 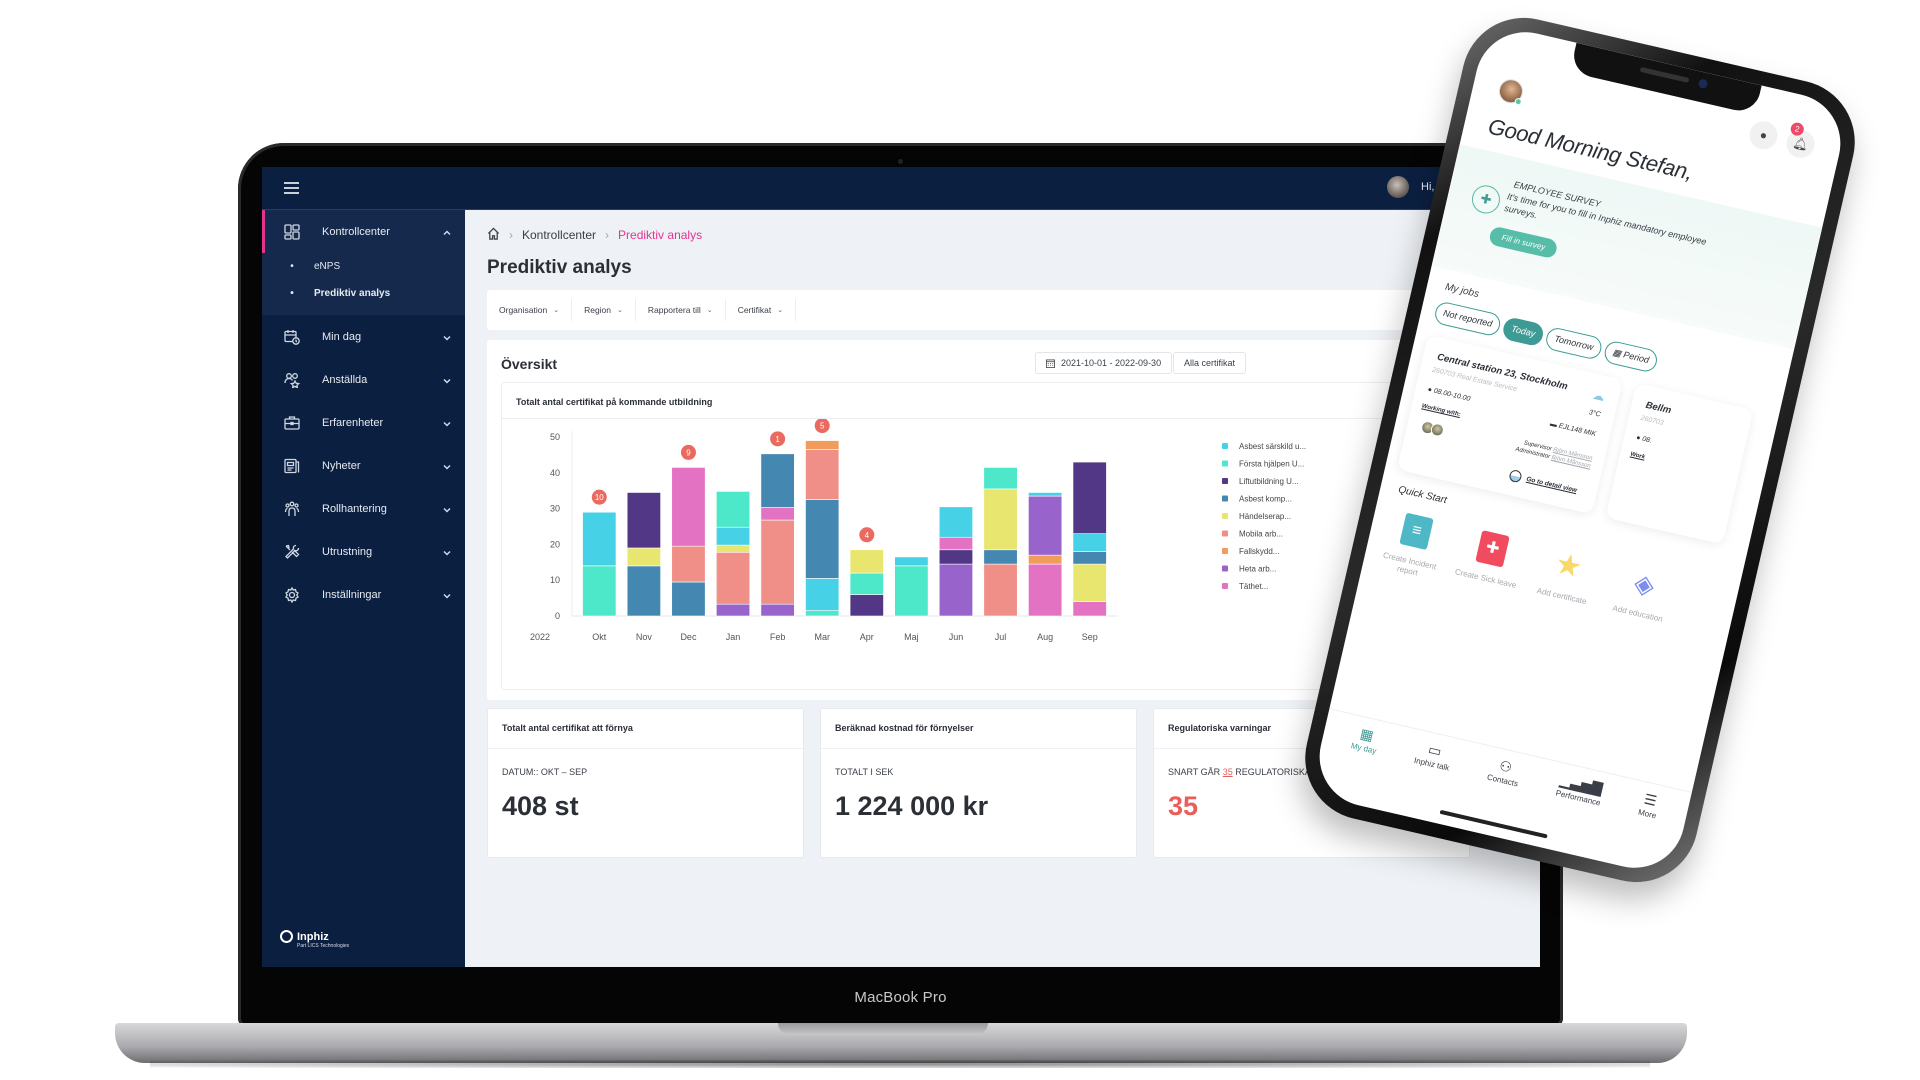 I want to click on sidebar-item-erfarenheter: Erfarenheter, so click(x=363, y=422).